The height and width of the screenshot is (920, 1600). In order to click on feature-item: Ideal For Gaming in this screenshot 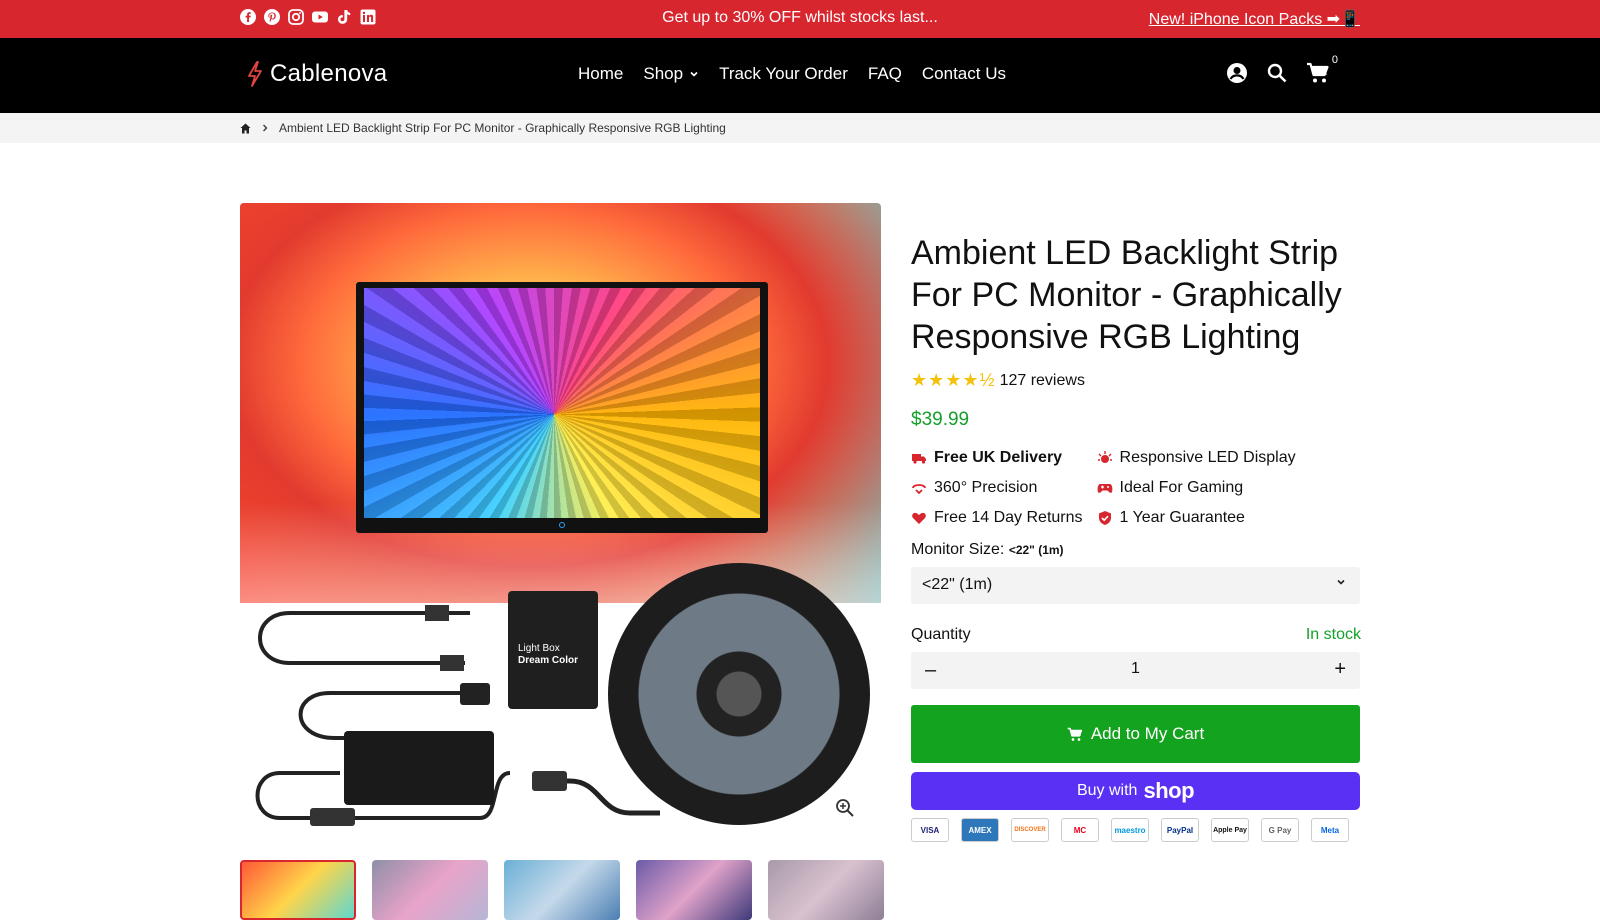, I will do `click(1196, 488)`.